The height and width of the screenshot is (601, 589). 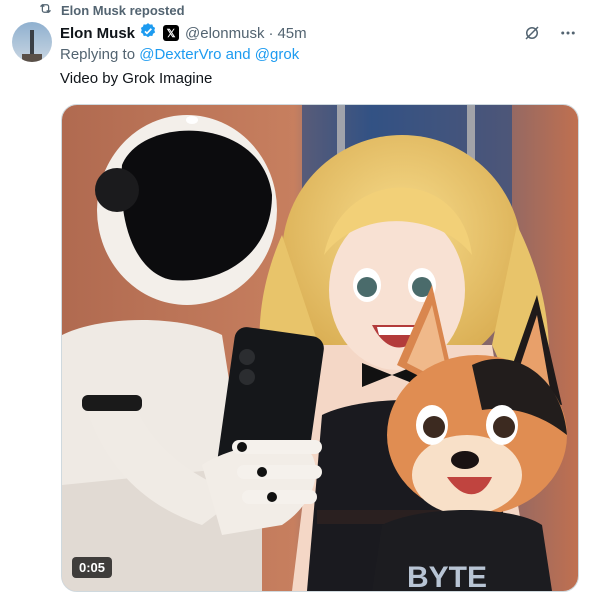 I want to click on author-handle: @elonmusk, so click(x=224, y=33).